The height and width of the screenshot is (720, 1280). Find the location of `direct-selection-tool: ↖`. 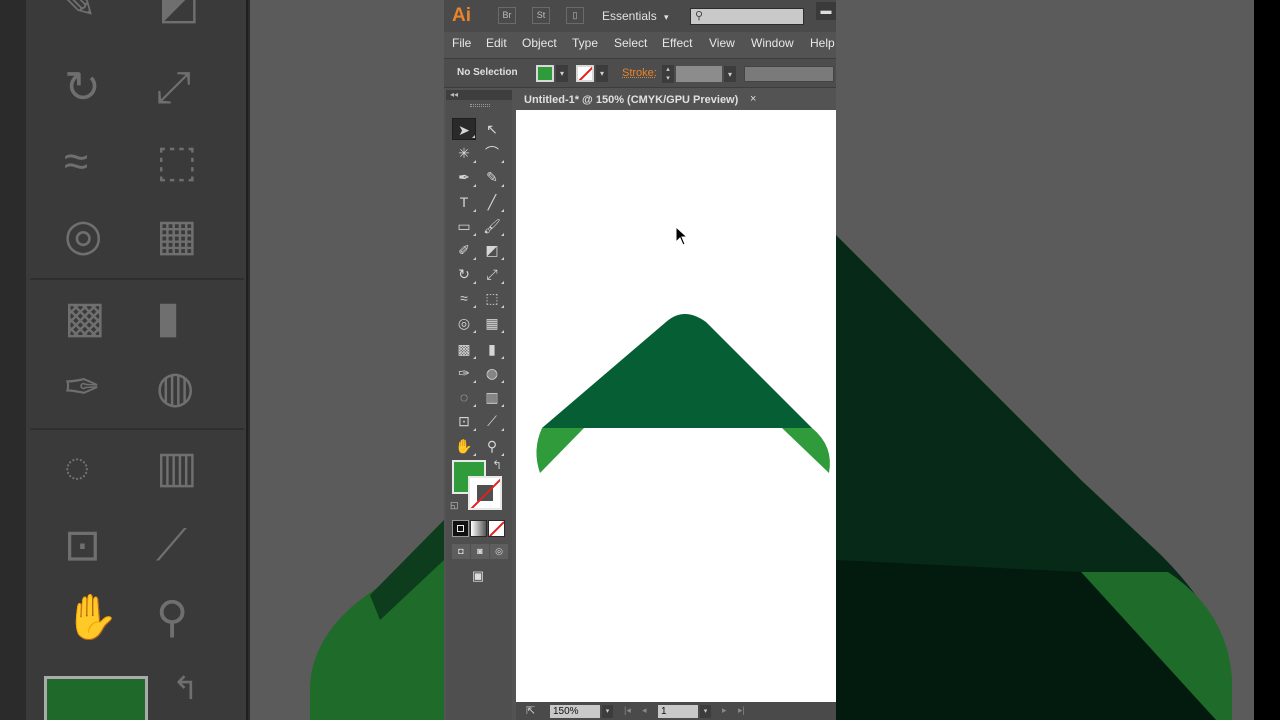

direct-selection-tool: ↖ is located at coordinates (492, 129).